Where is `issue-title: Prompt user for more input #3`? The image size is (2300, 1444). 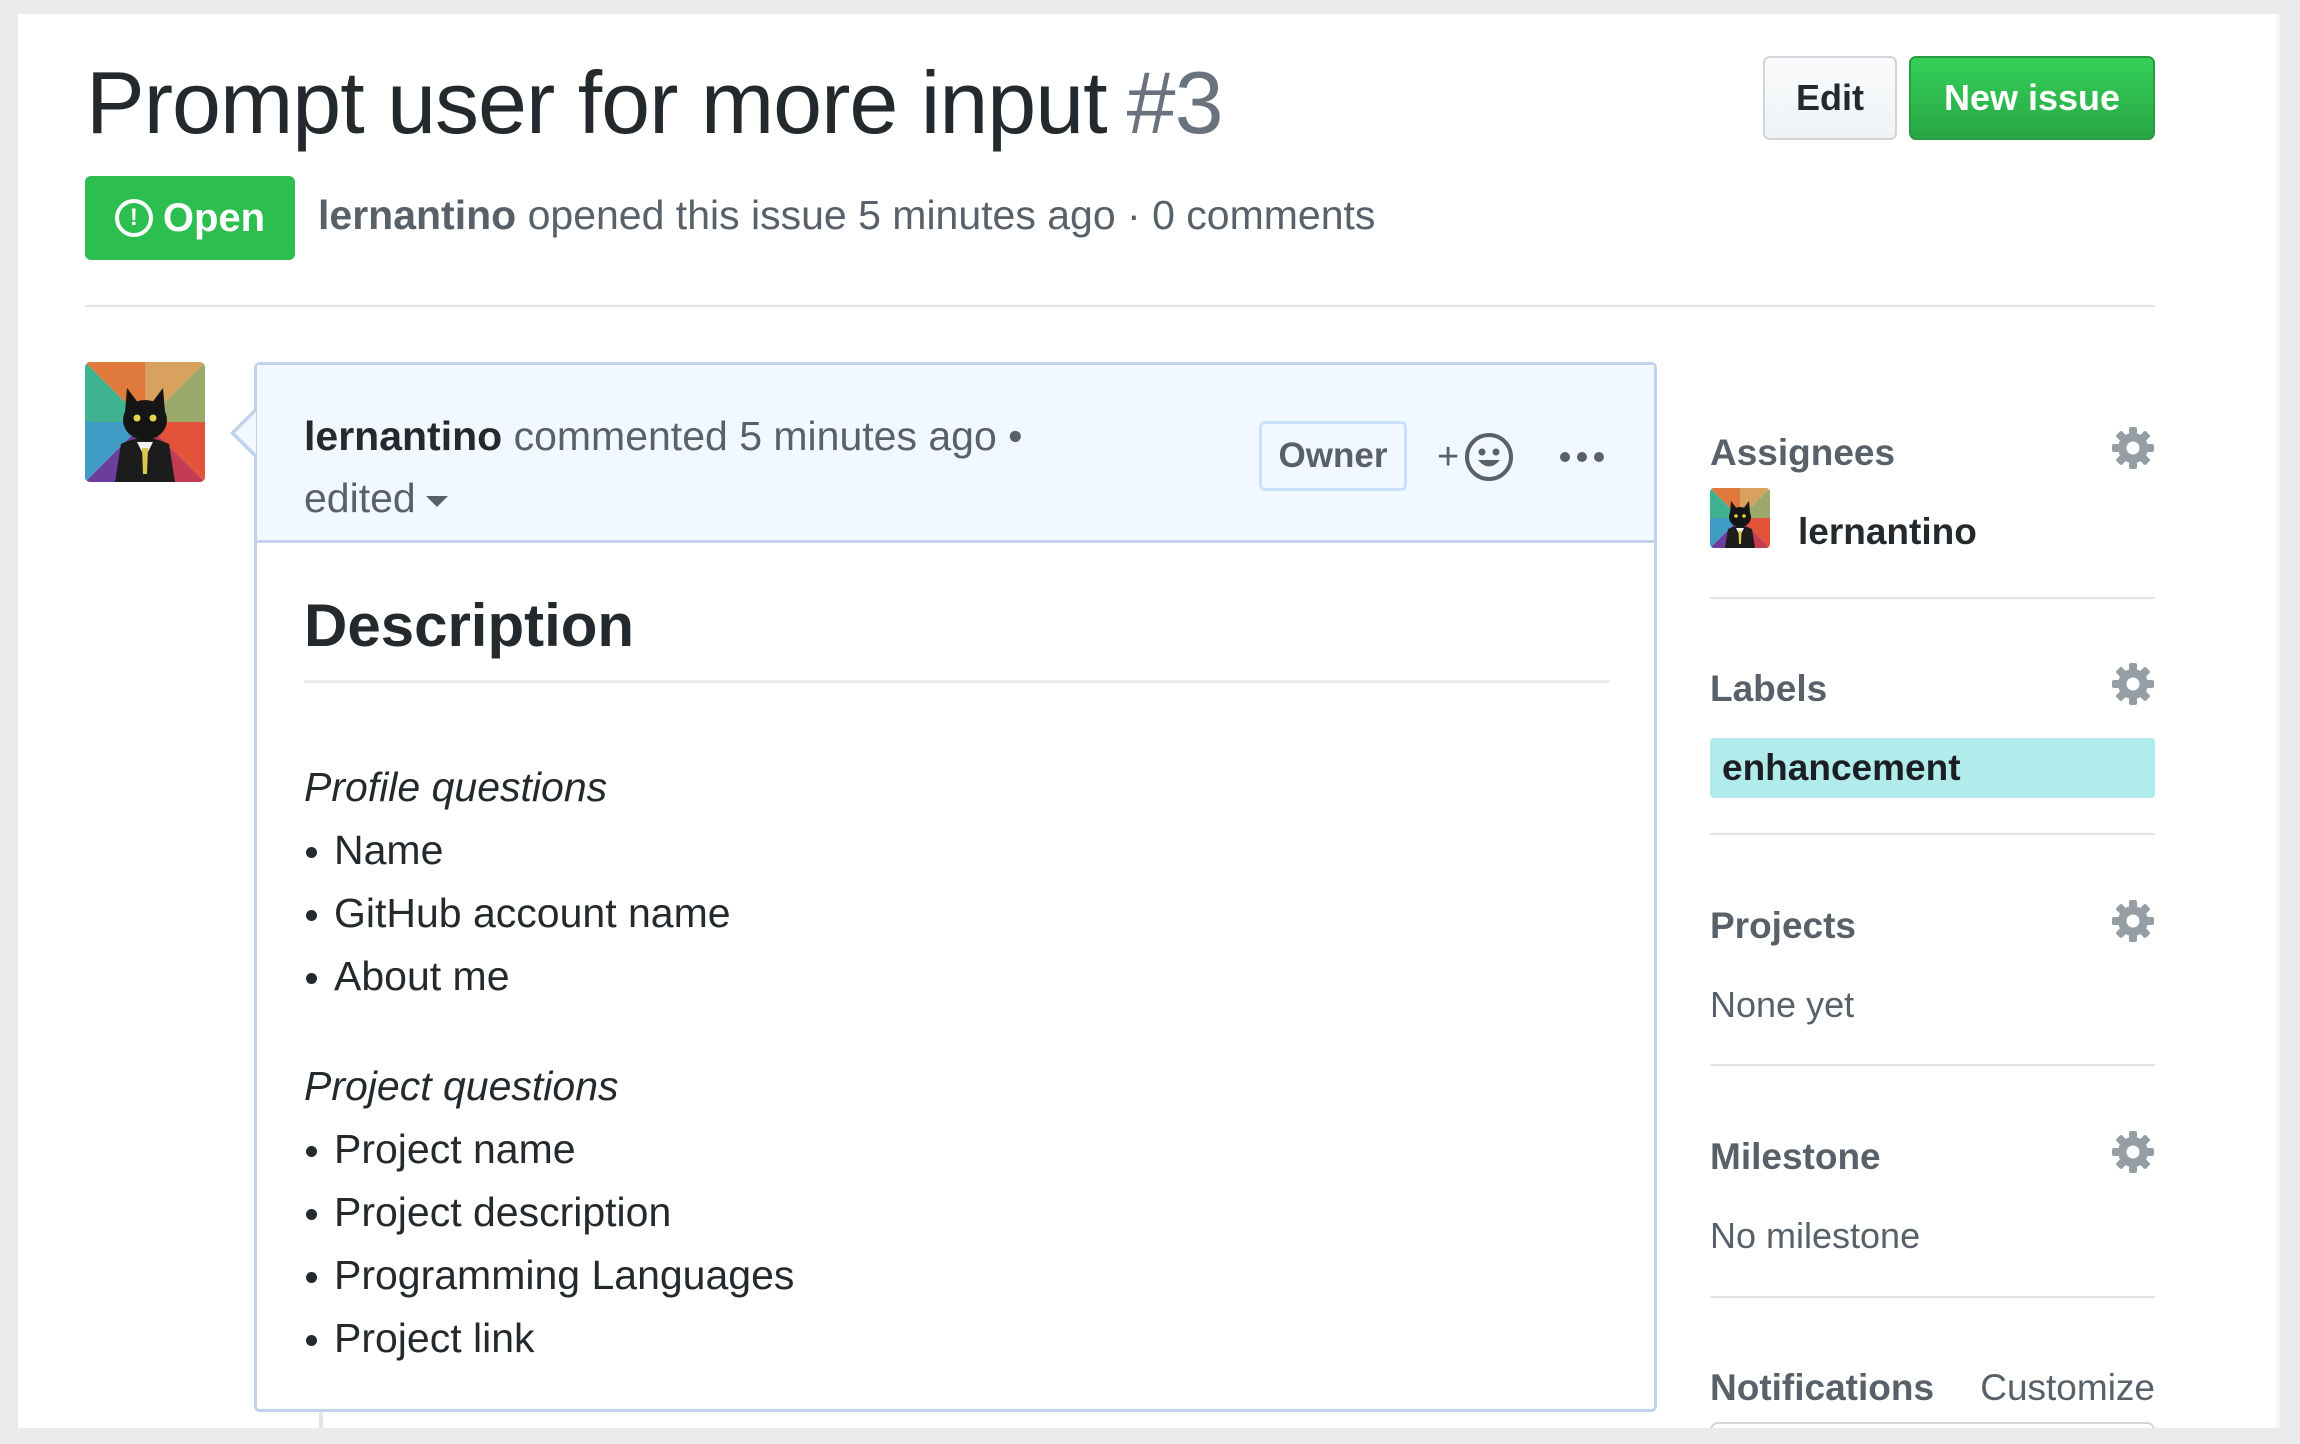
issue-title: Prompt user for more input #3 is located at coordinates (655, 103).